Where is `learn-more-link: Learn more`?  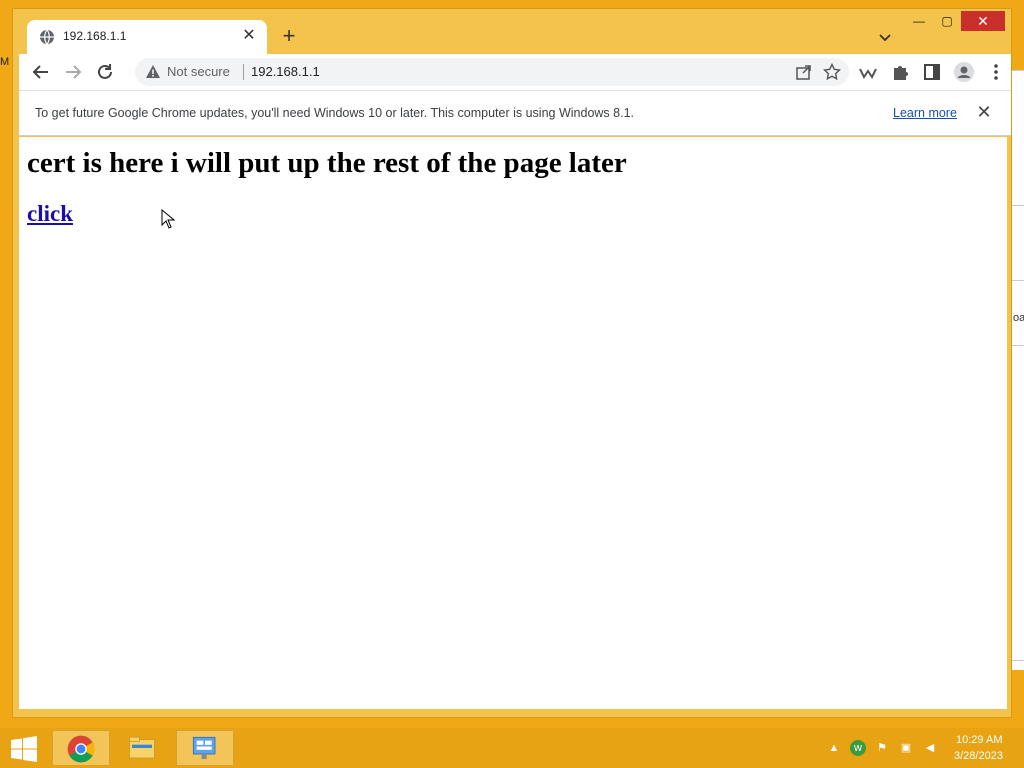 learn-more-link: Learn more is located at coordinates (925, 113).